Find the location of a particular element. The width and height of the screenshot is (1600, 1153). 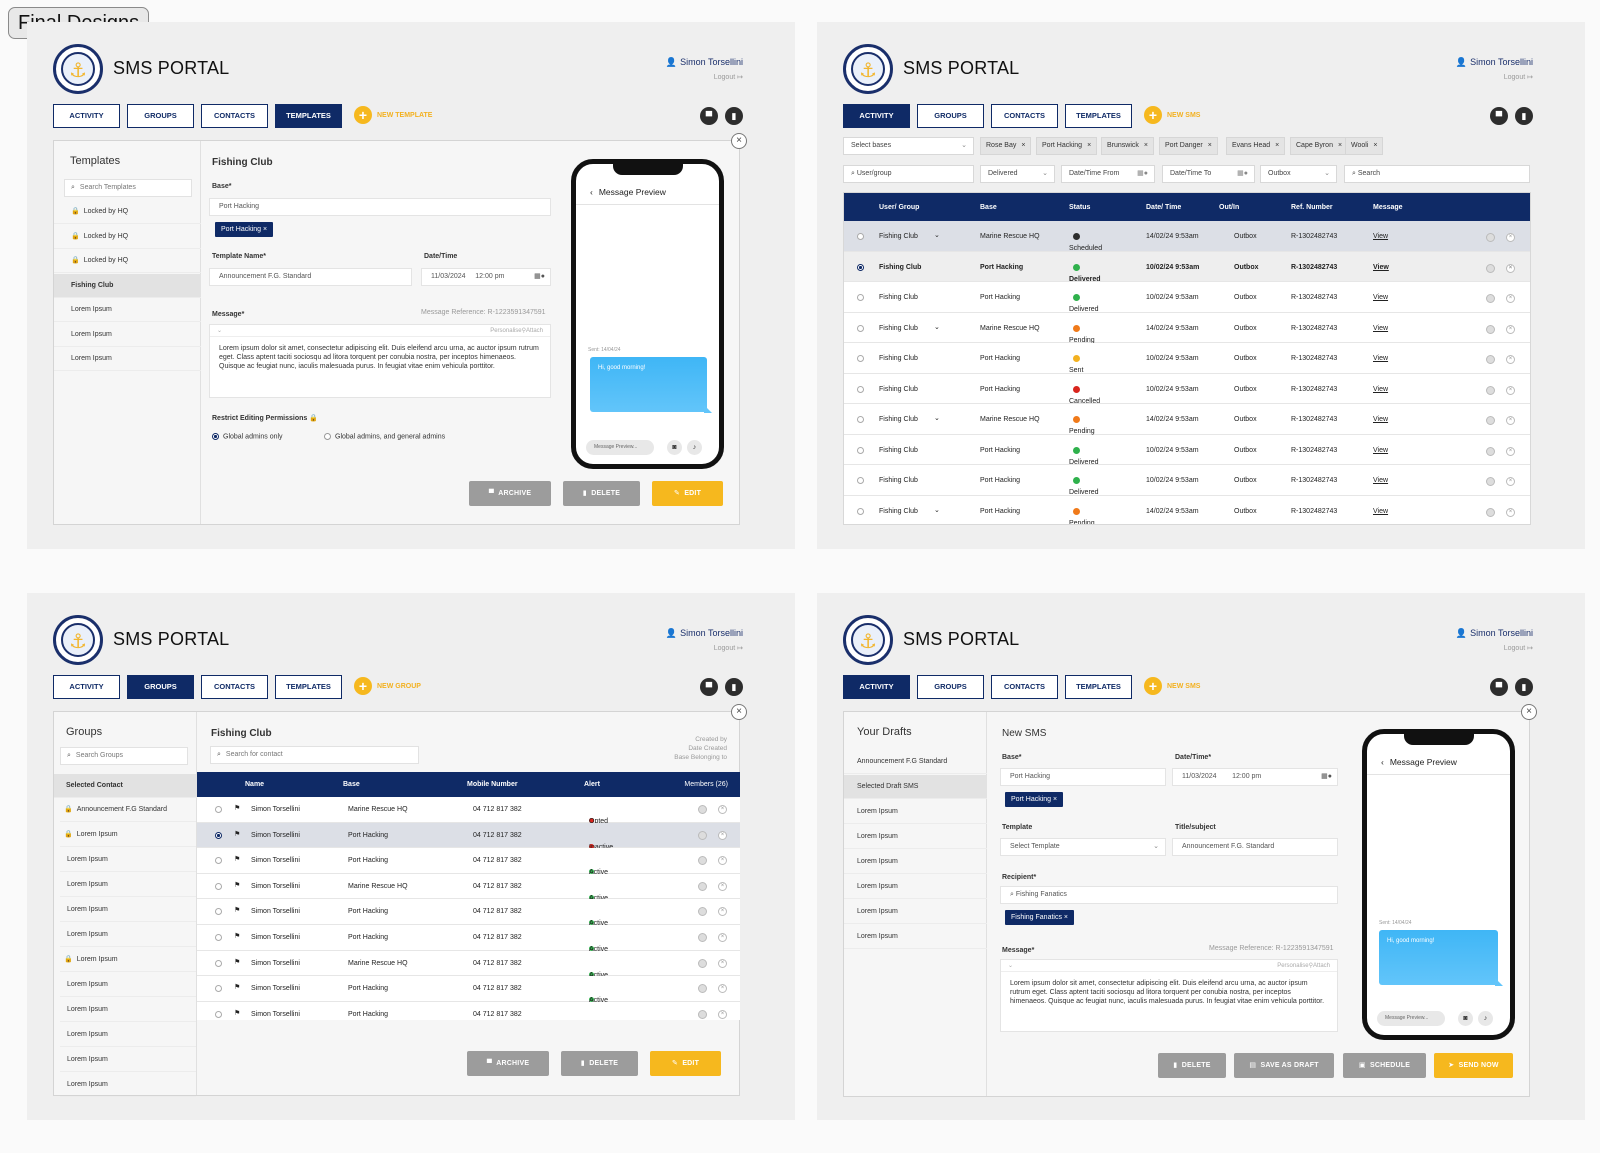

radio-global-general: Global admins, and general admins is located at coordinates (384, 436).